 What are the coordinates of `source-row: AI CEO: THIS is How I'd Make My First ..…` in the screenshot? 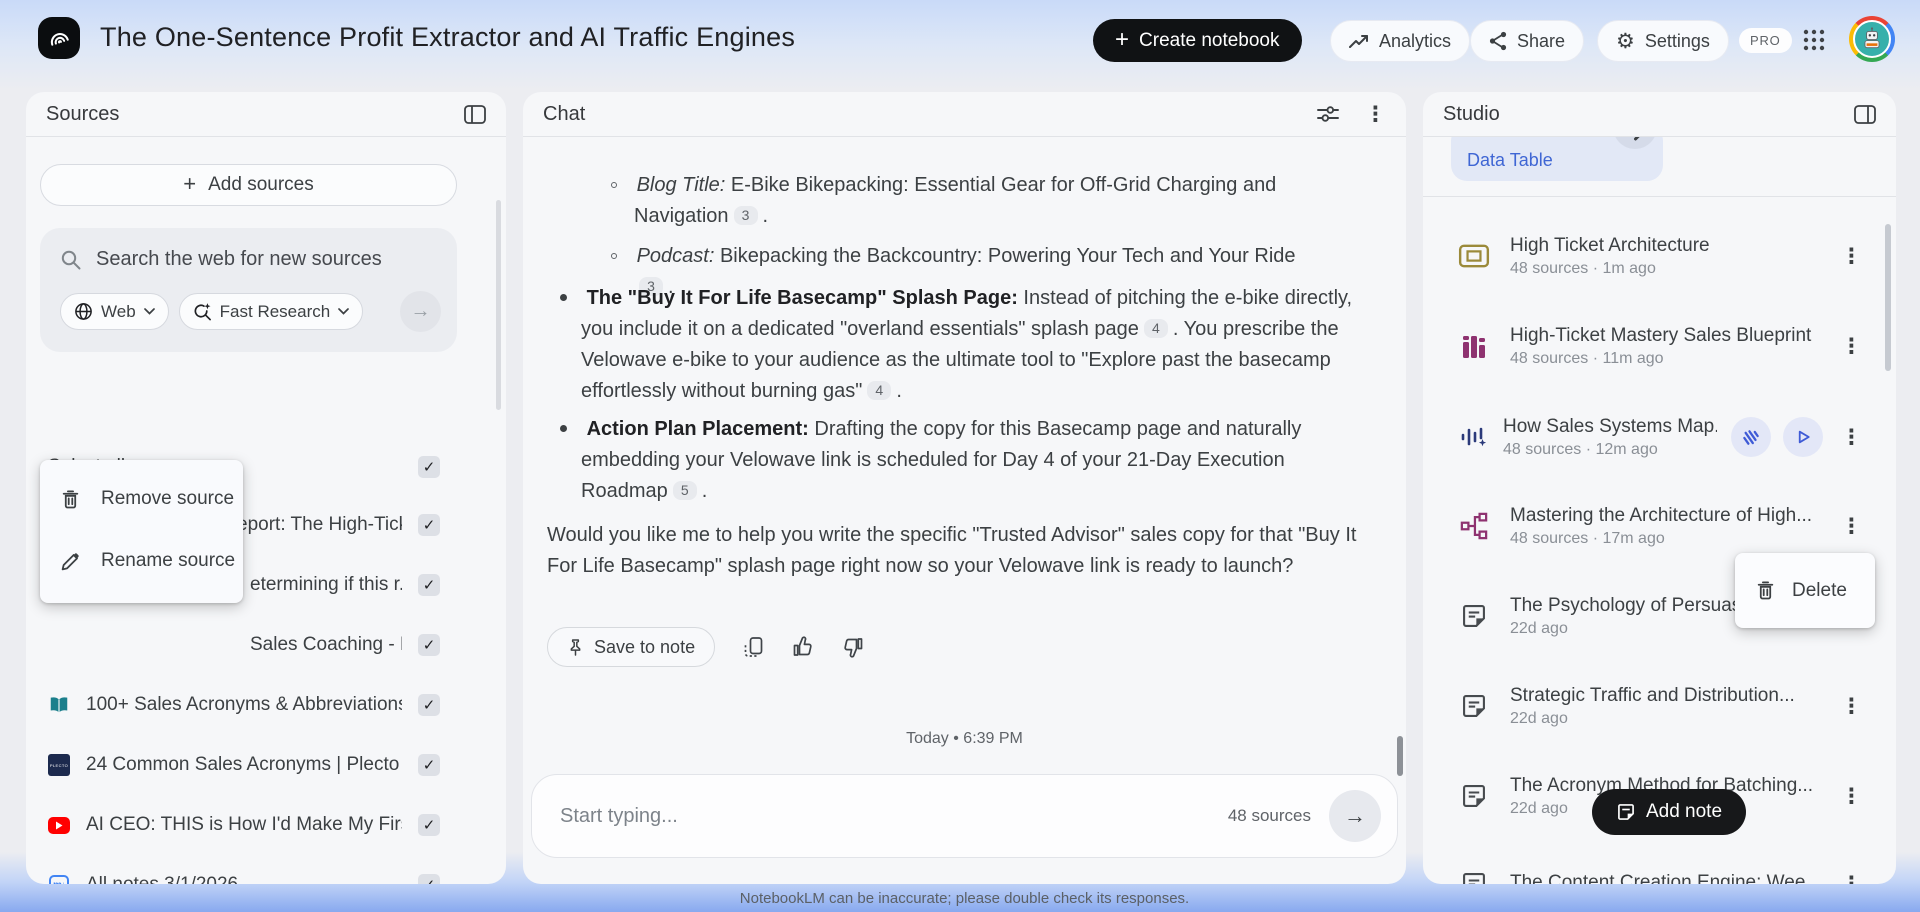 It's located at (244, 825).